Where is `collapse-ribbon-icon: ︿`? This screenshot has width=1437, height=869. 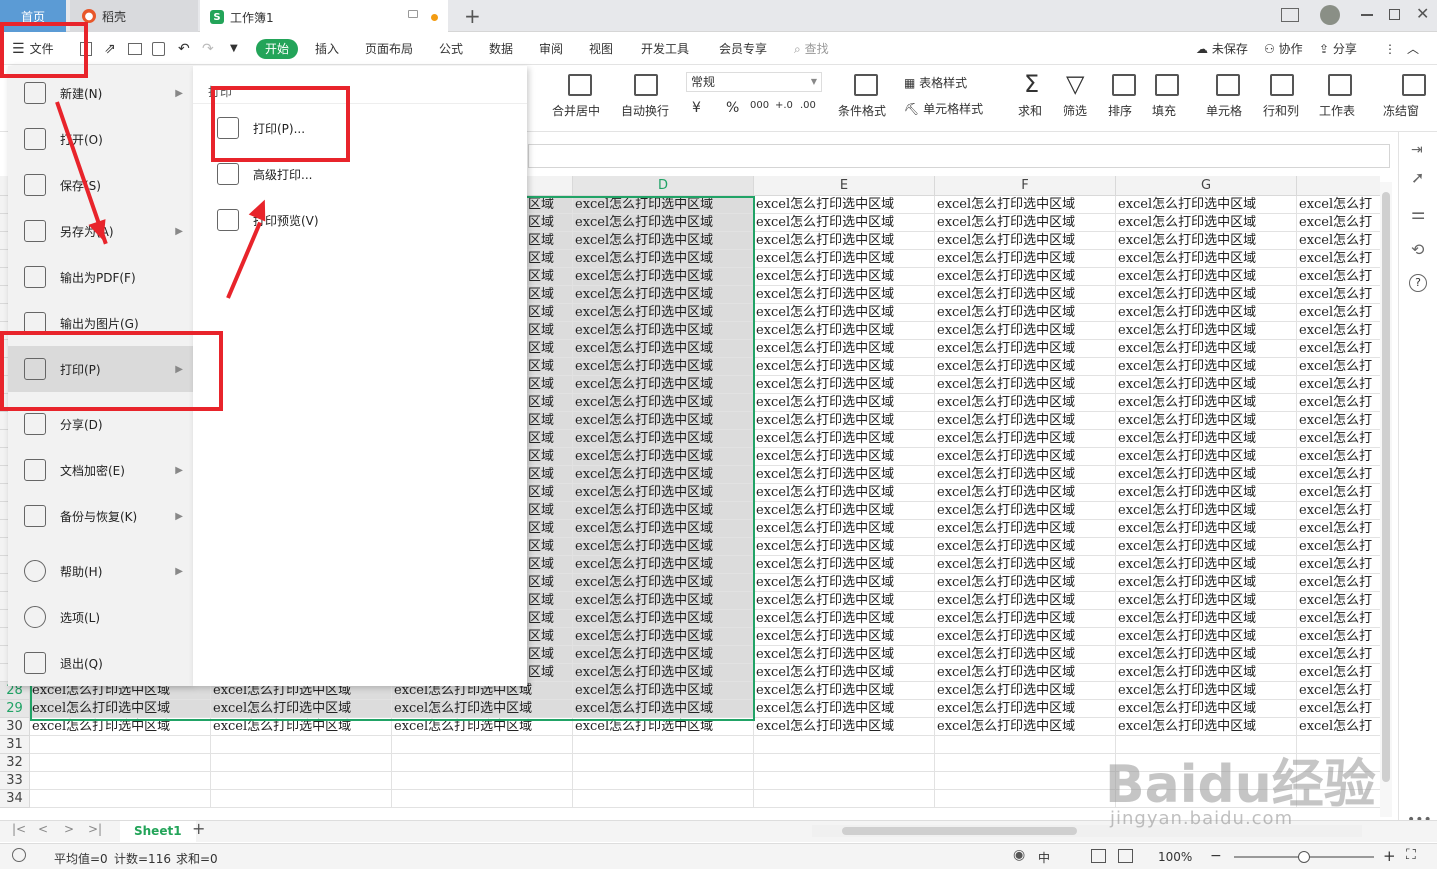
collapse-ribbon-icon: ︿ is located at coordinates (1413, 49).